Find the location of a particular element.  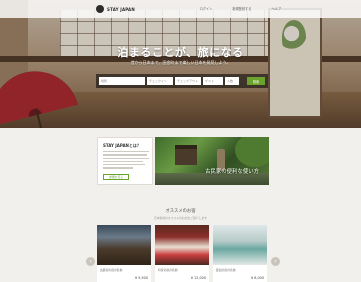

carousel-next-icon: › is located at coordinates (275, 261).